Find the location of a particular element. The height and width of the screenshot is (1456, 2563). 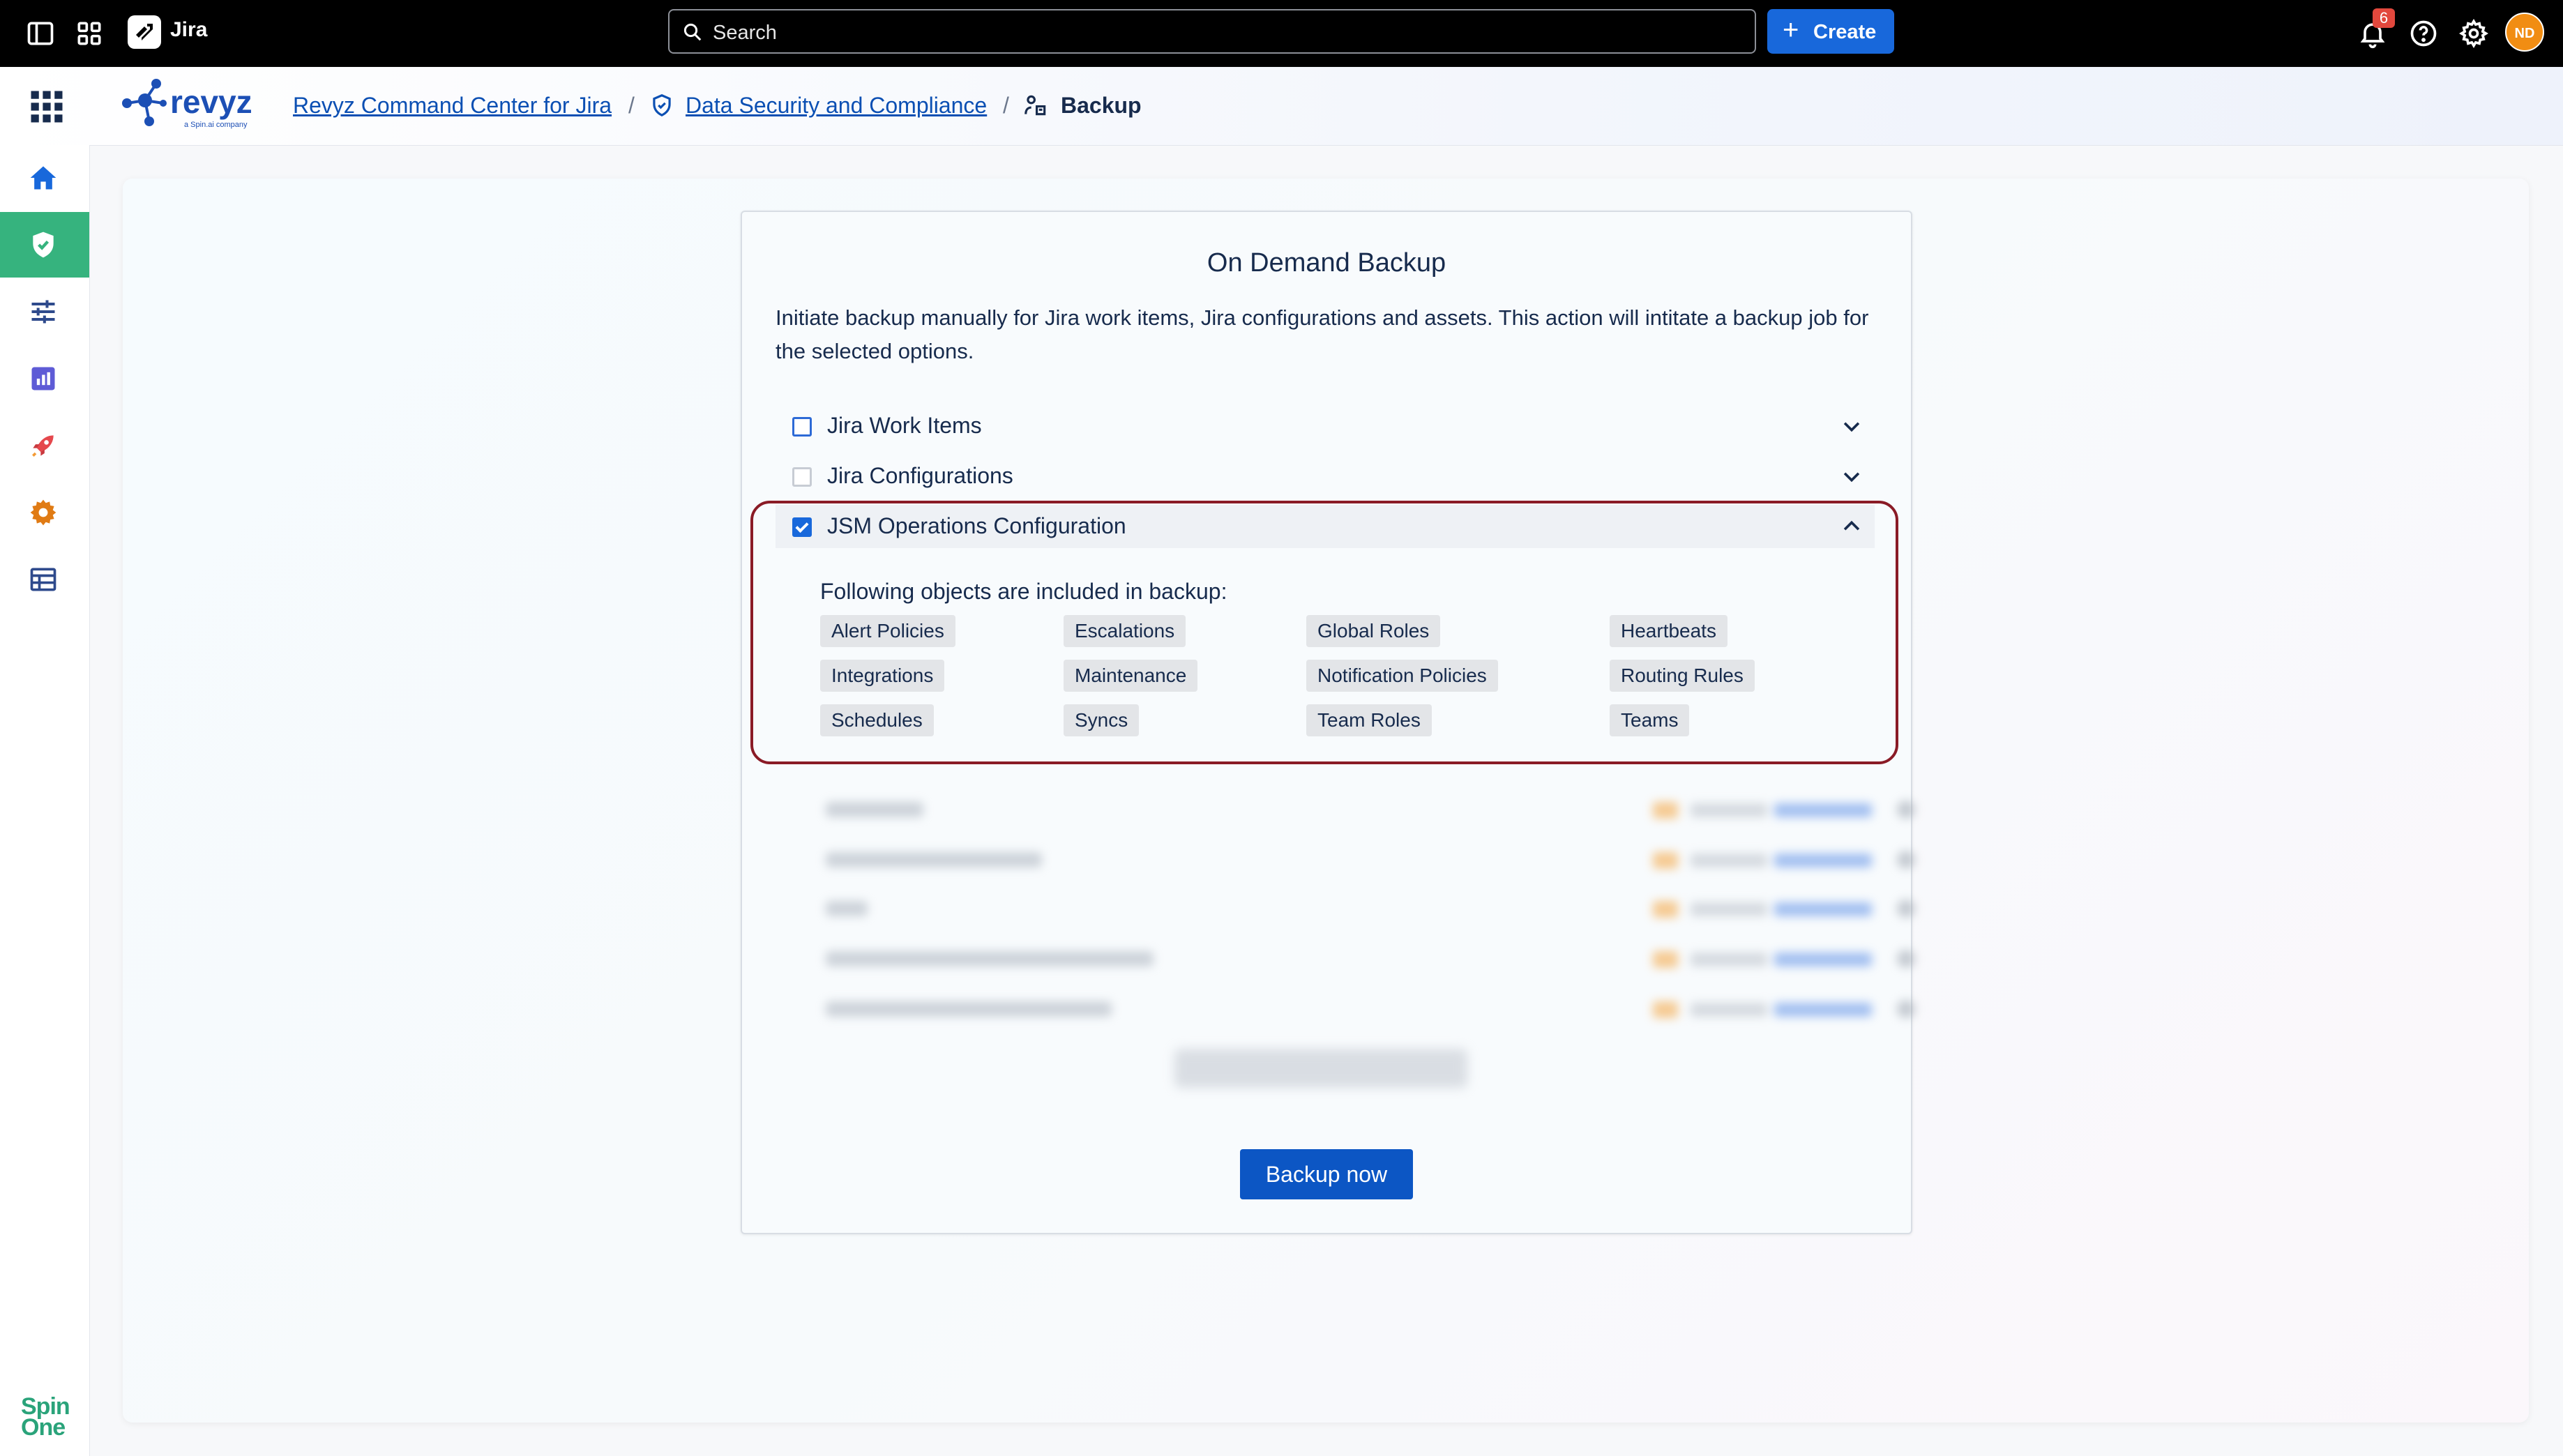

help-icon is located at coordinates (2423, 33).